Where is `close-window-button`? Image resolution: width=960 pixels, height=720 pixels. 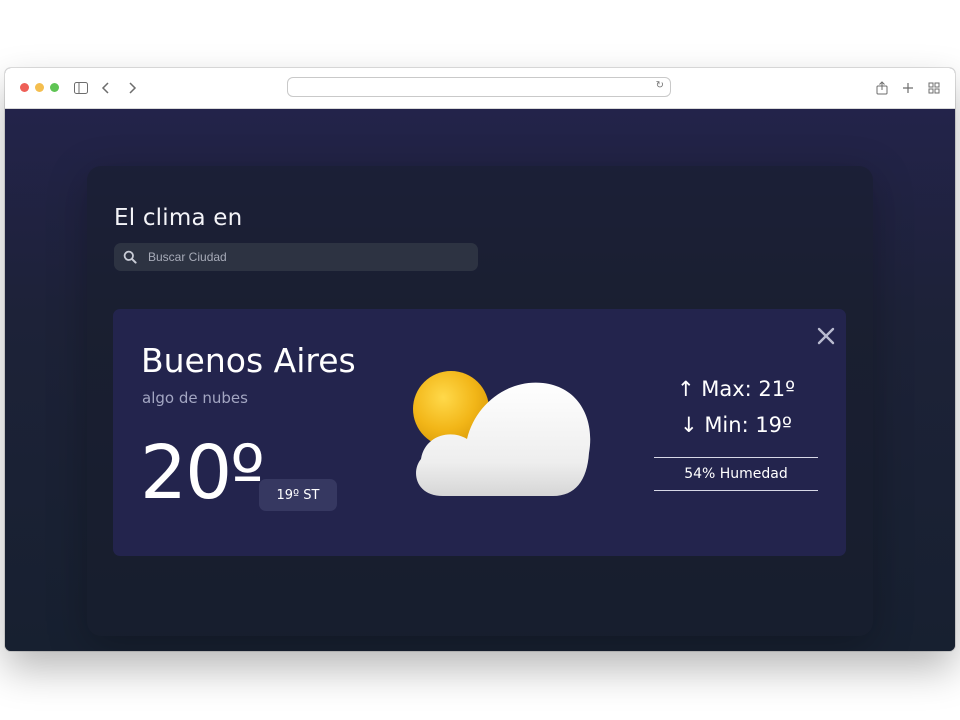 close-window-button is located at coordinates (24, 87).